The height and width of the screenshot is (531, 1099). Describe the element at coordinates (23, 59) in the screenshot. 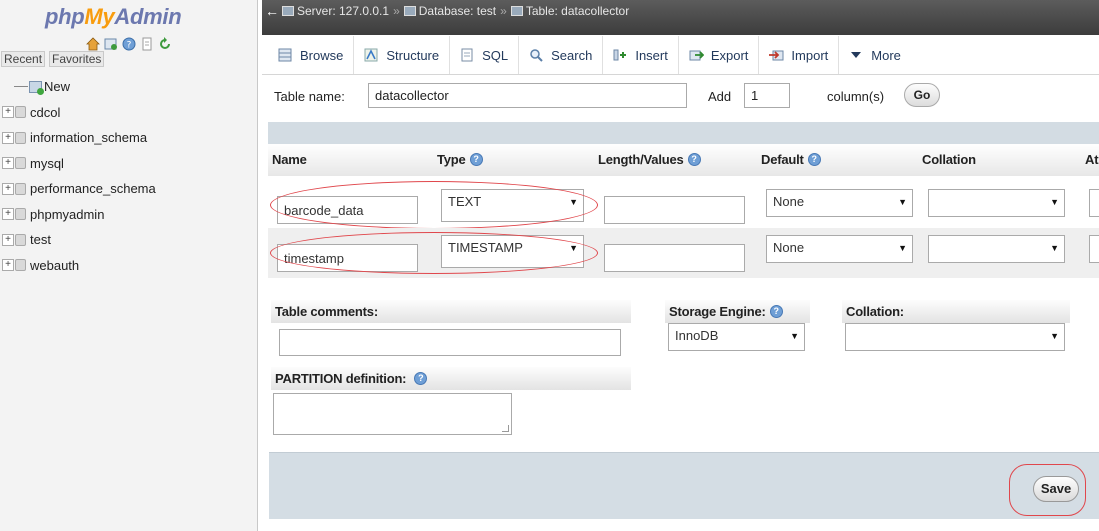

I see `recent-tab: Recent` at that location.